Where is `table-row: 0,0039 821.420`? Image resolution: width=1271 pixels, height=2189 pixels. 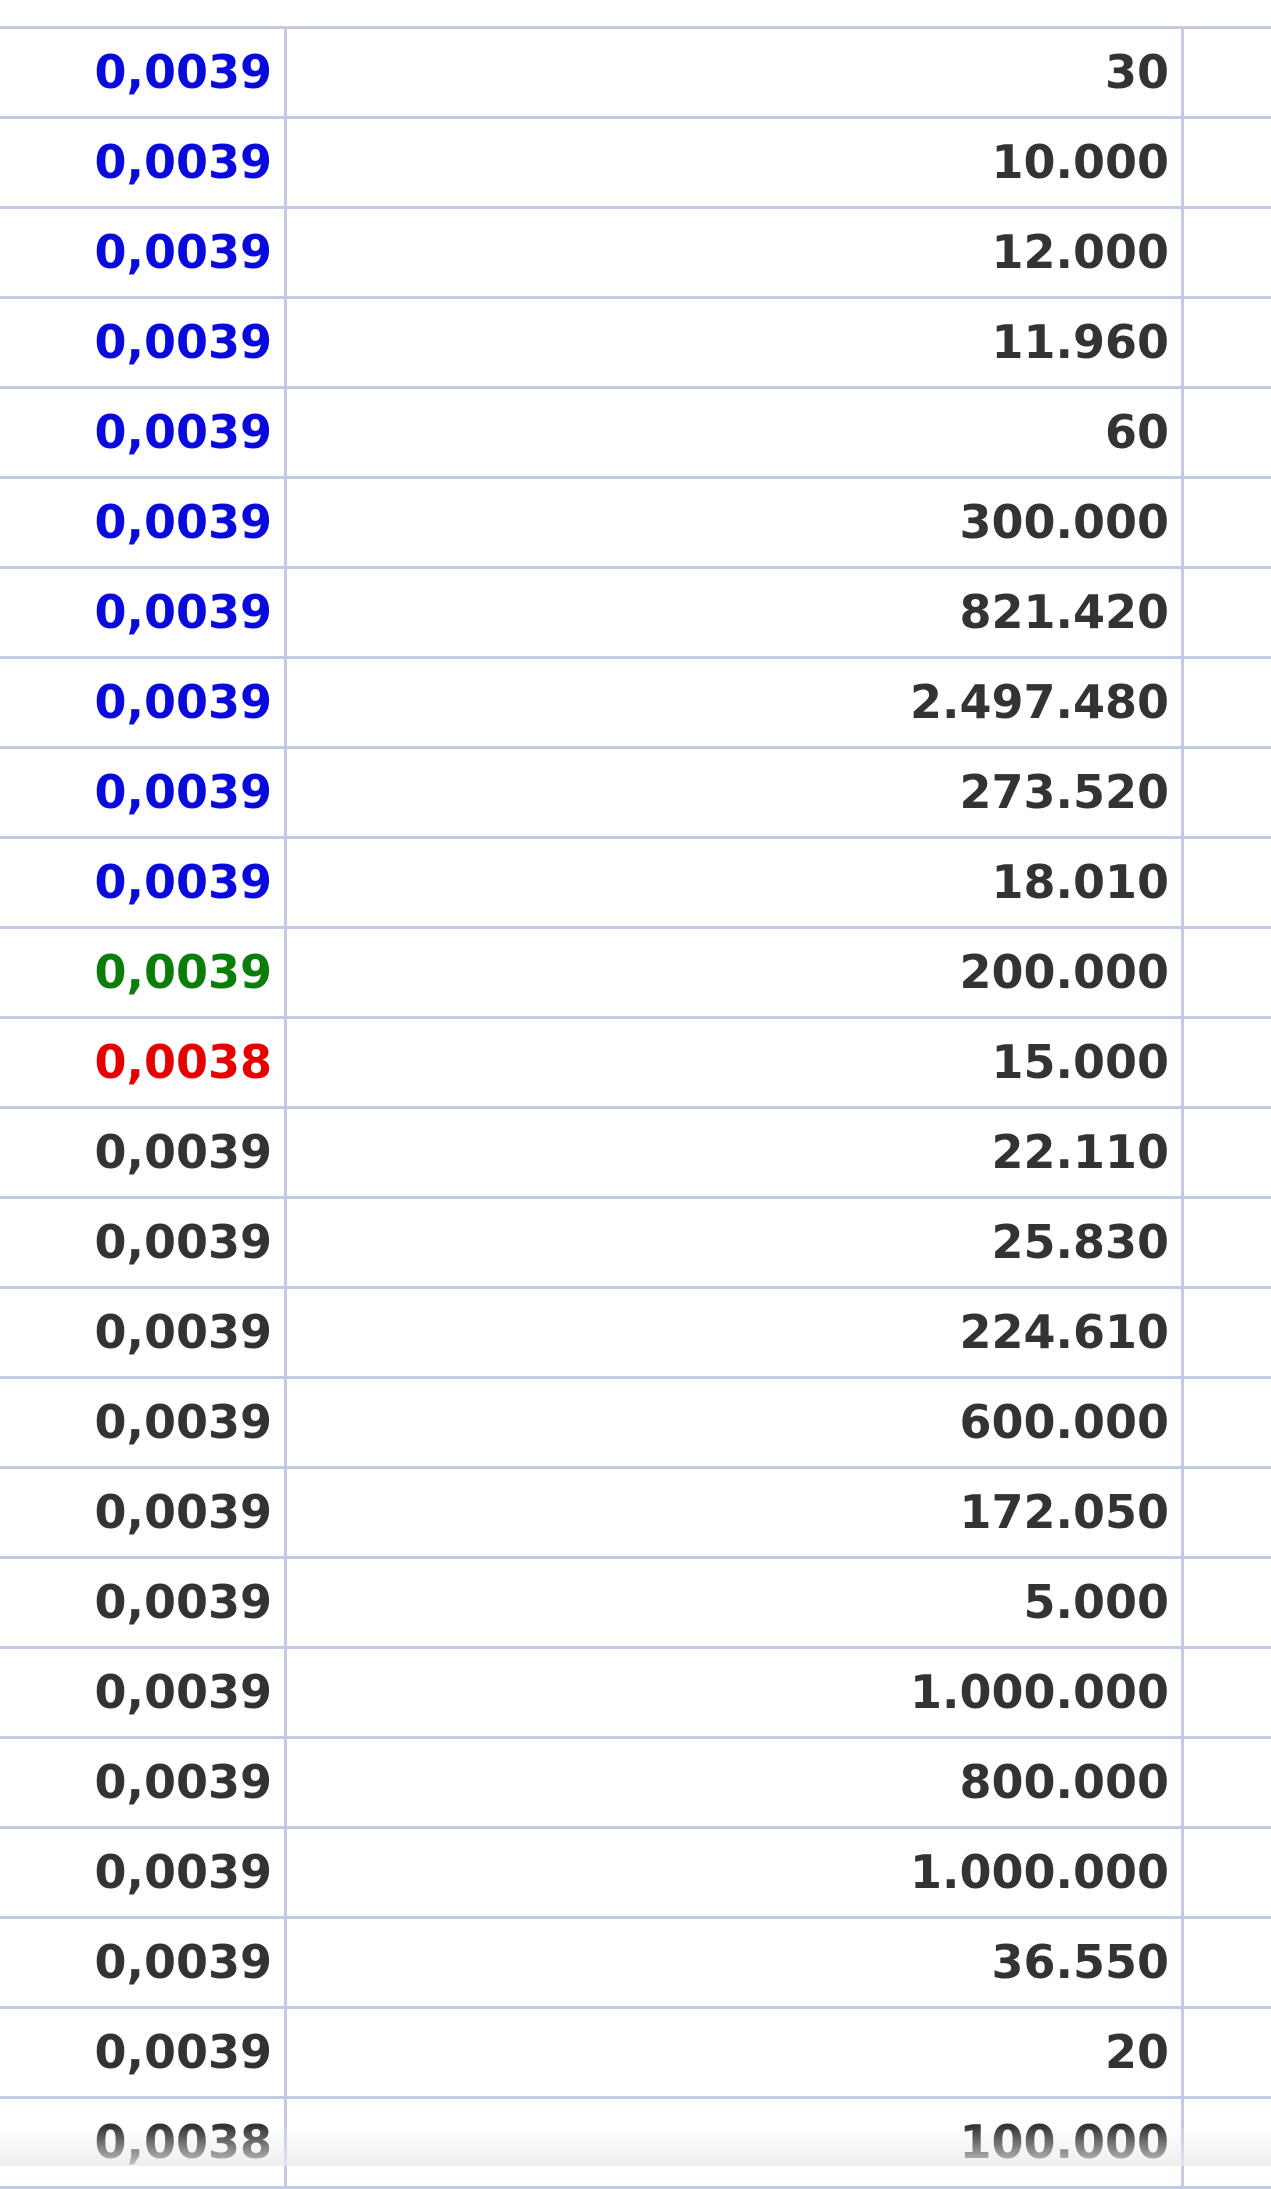
table-row: 0,0039 821.420 is located at coordinates (635, 614).